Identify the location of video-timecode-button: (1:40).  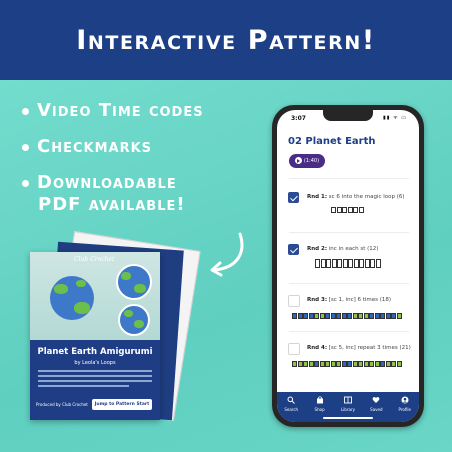
(307, 161).